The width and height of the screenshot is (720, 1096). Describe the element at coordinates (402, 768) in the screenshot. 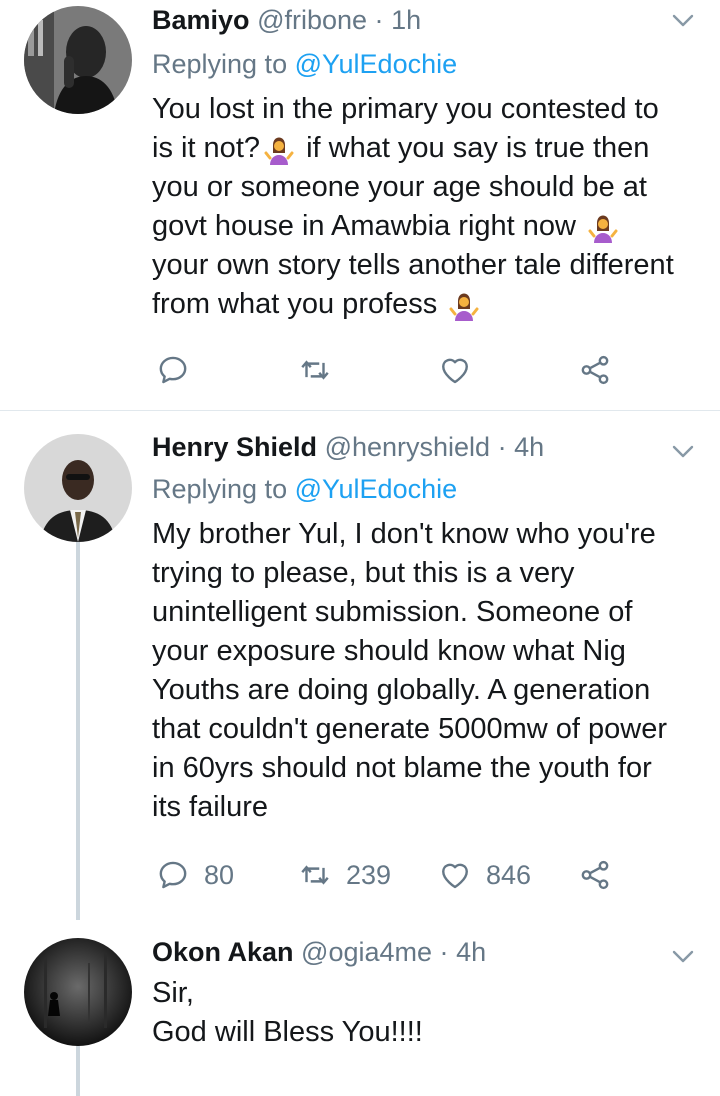

I see `text-line: in 60yrs should not blame the youth for` at that location.